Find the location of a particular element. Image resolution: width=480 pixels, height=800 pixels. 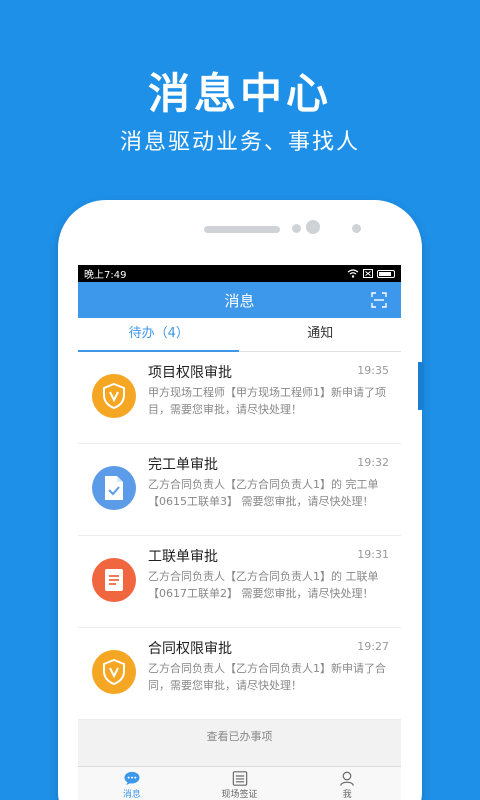

document-icon is located at coordinates (114, 580).